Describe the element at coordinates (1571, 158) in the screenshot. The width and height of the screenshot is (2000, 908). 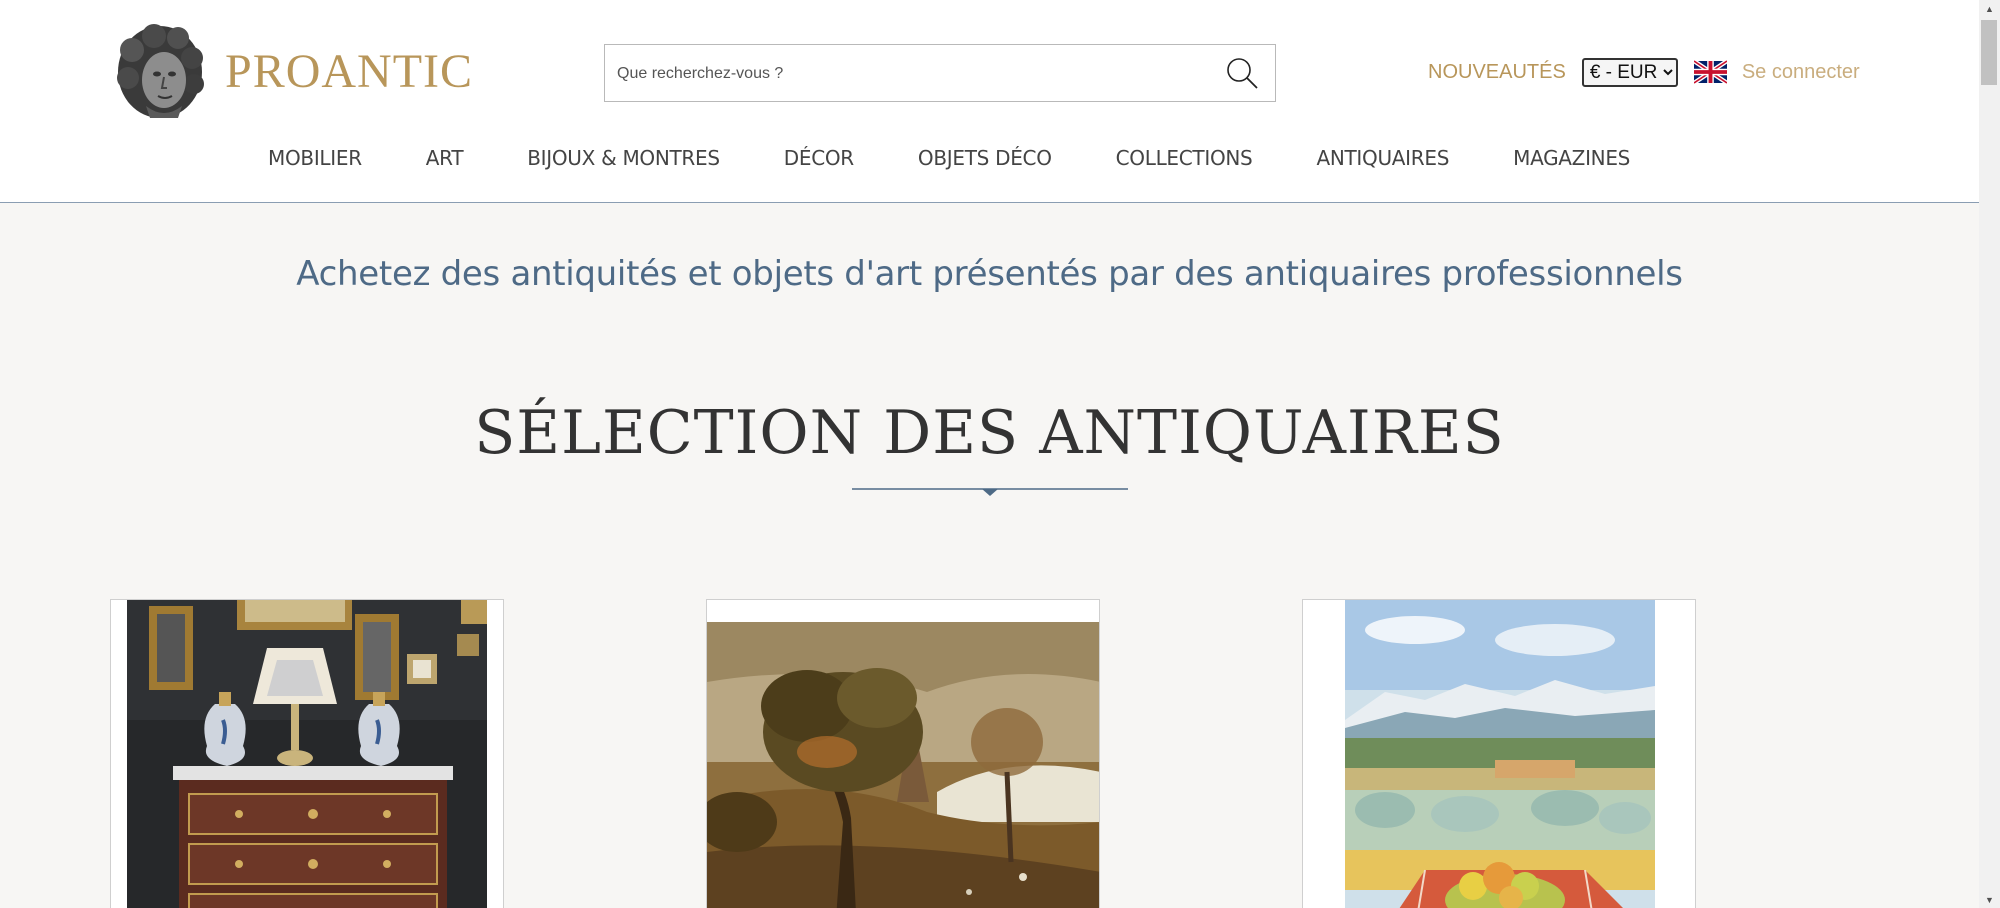
I see `nav-item-magazines: MAGAZINES` at that location.